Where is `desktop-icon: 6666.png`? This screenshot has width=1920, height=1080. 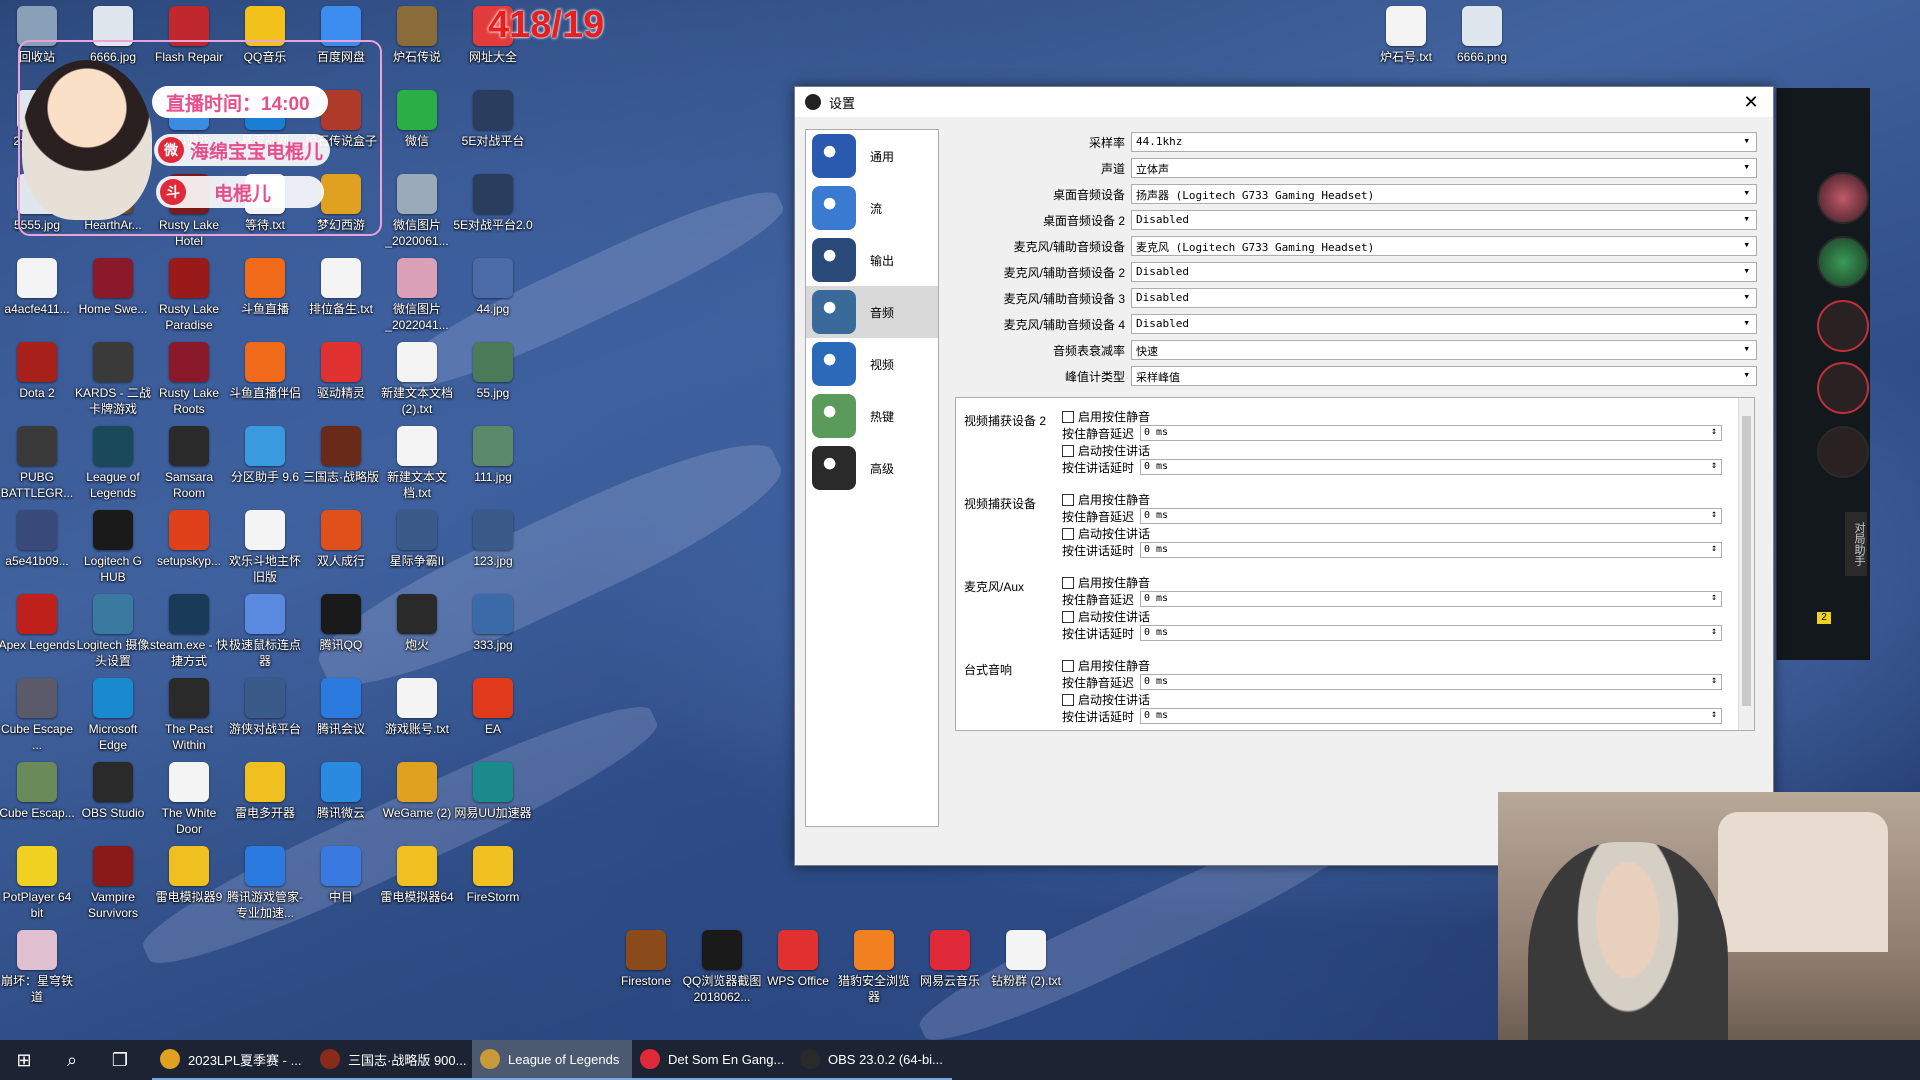
desktop-icon: 6666.png is located at coordinates (1482, 35).